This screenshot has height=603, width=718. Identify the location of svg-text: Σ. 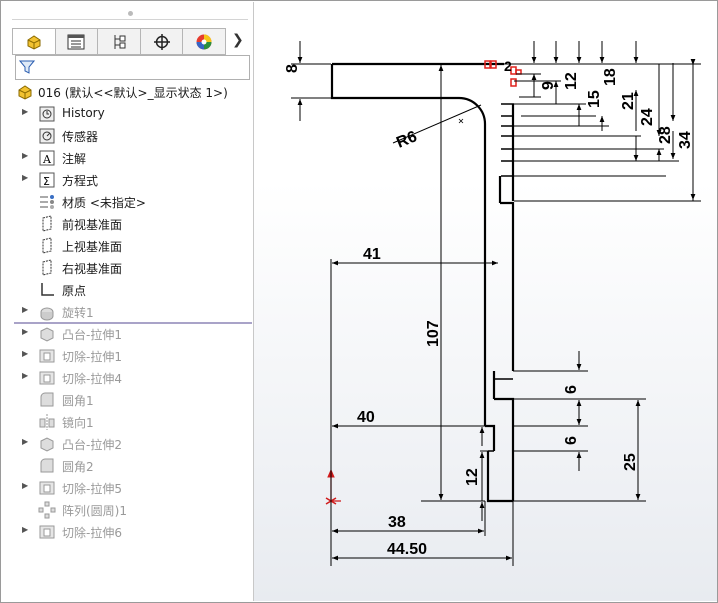
(46, 181).